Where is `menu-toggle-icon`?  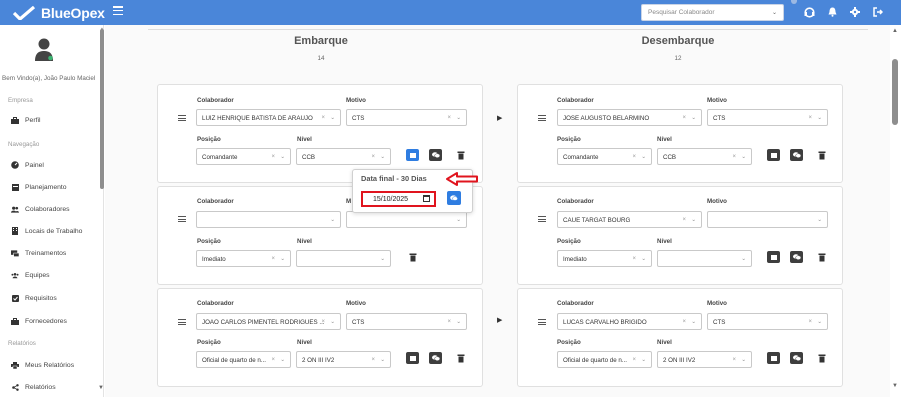 menu-toggle-icon is located at coordinates (118, 11).